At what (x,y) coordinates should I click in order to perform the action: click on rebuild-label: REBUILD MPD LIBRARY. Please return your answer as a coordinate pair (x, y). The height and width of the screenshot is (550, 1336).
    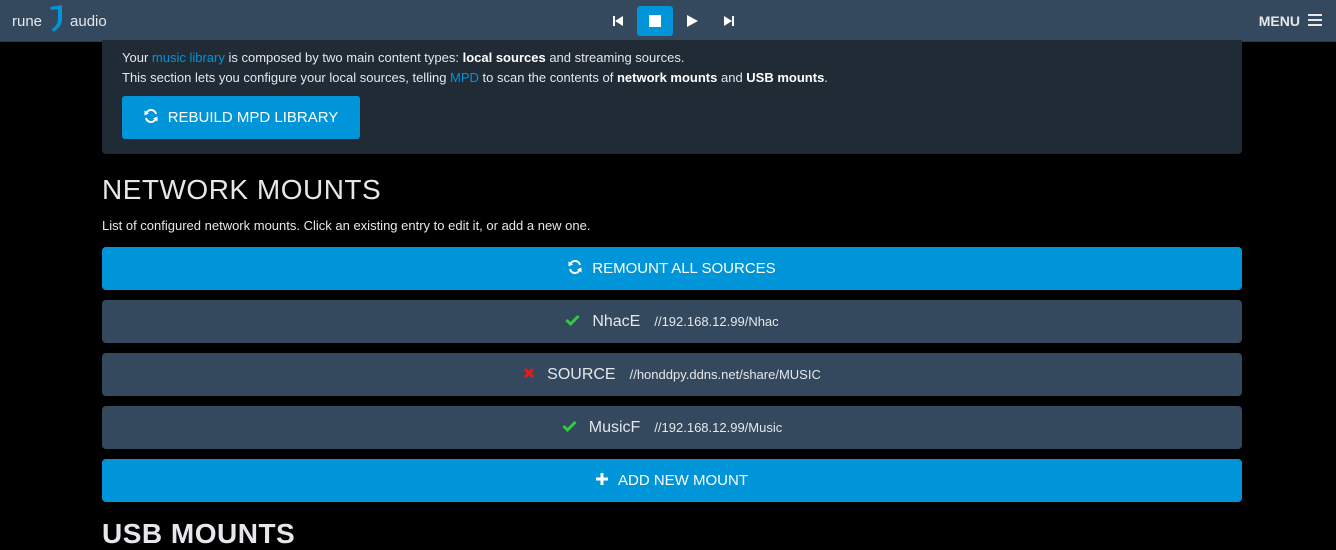
    Looking at the image, I should click on (253, 117).